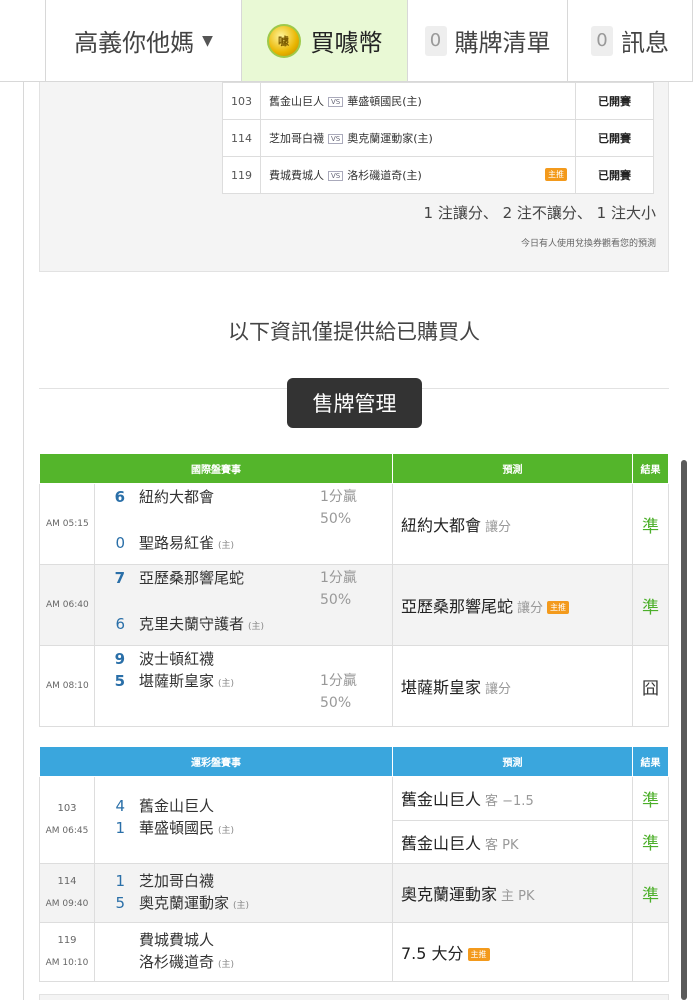 The image size is (693, 1000). I want to click on matchup-cell: 7 亞歷桑那響尾蛇 6 克里夫蘭守護者 (主) 1分贏 50%, so click(243, 605).